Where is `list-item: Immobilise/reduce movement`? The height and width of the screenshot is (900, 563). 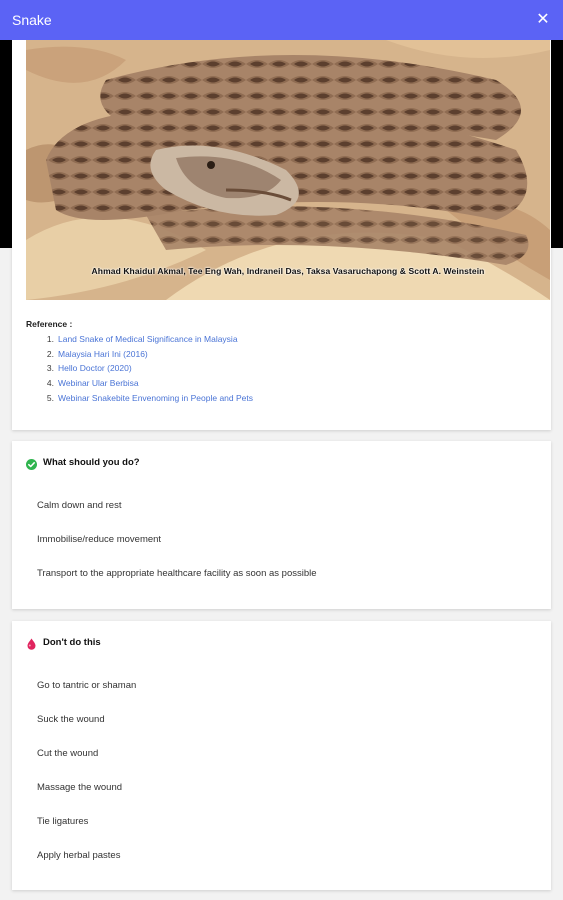
list-item: Immobilise/reduce movement is located at coordinates (99, 539).